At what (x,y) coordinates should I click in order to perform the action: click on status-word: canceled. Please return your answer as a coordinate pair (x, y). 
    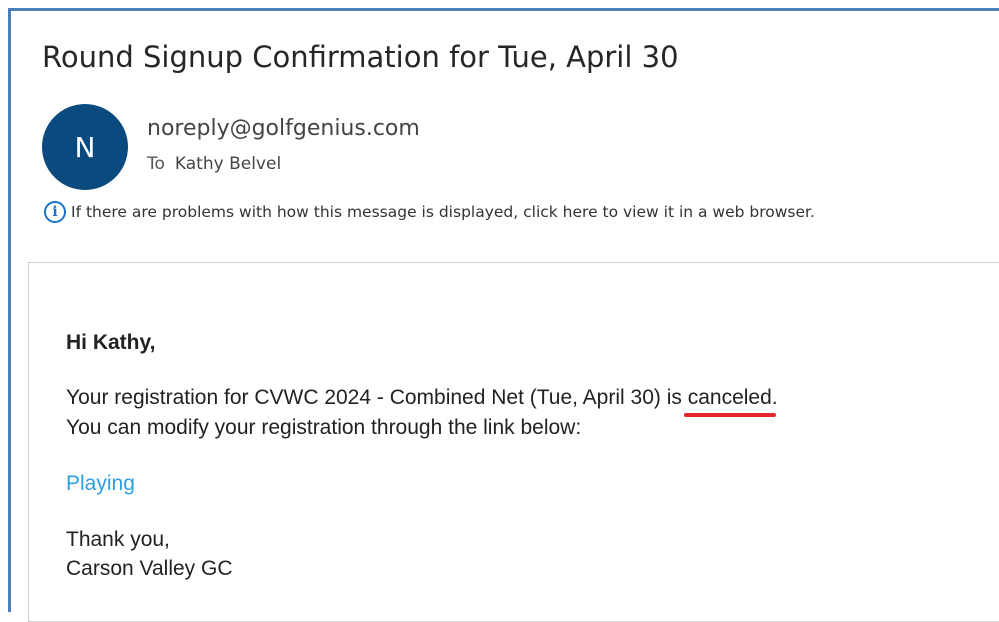
    Looking at the image, I should click on (729, 401).